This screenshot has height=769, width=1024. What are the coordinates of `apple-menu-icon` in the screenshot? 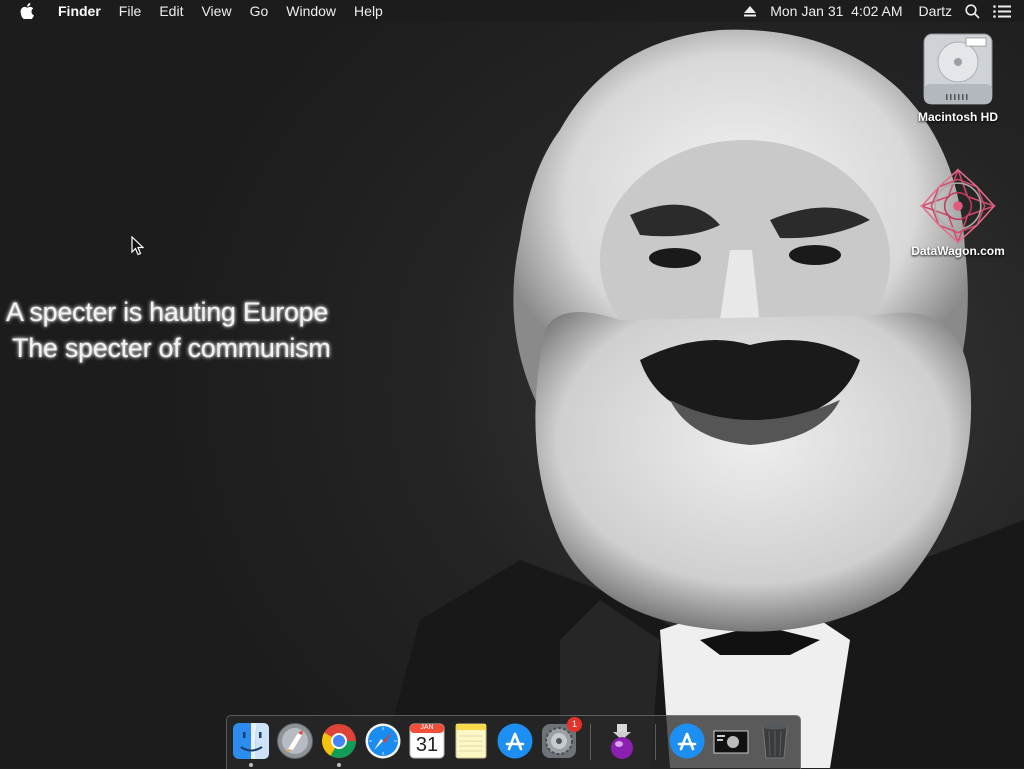 It's located at (27, 11).